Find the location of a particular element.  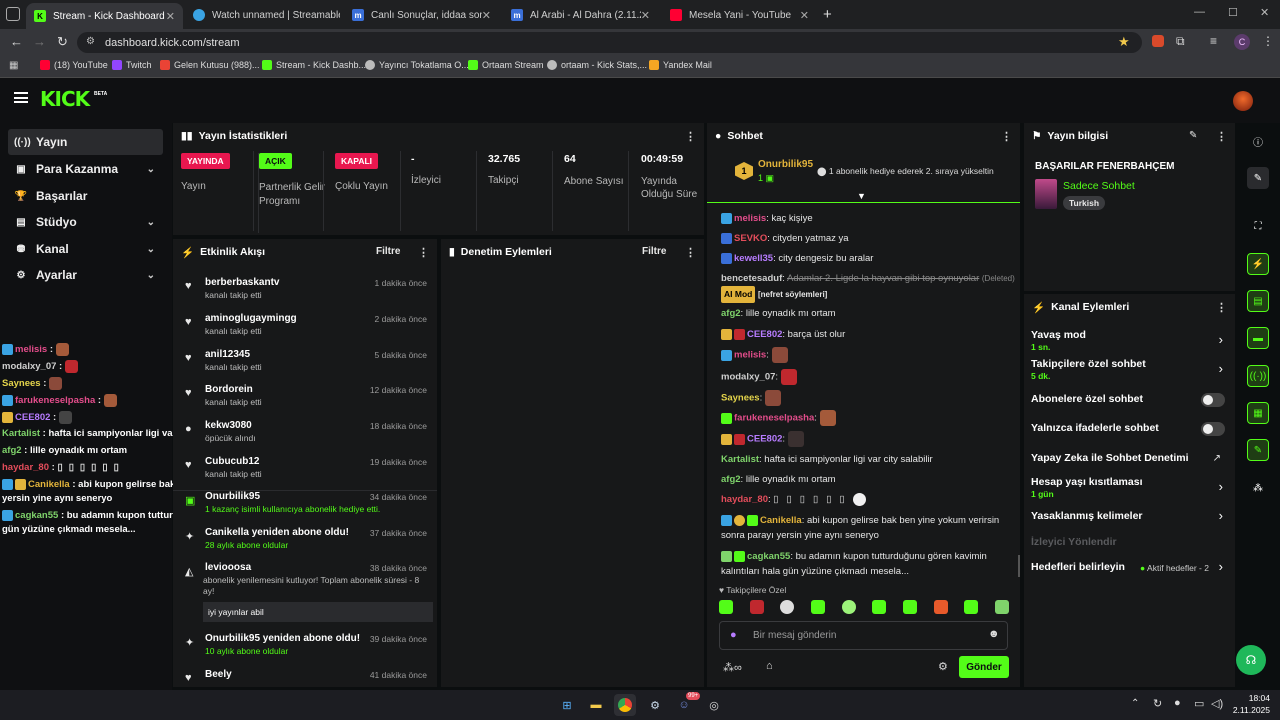

tab-streamable: Watch unnamed | Streamable ✕ is located at coordinates (262, 15).